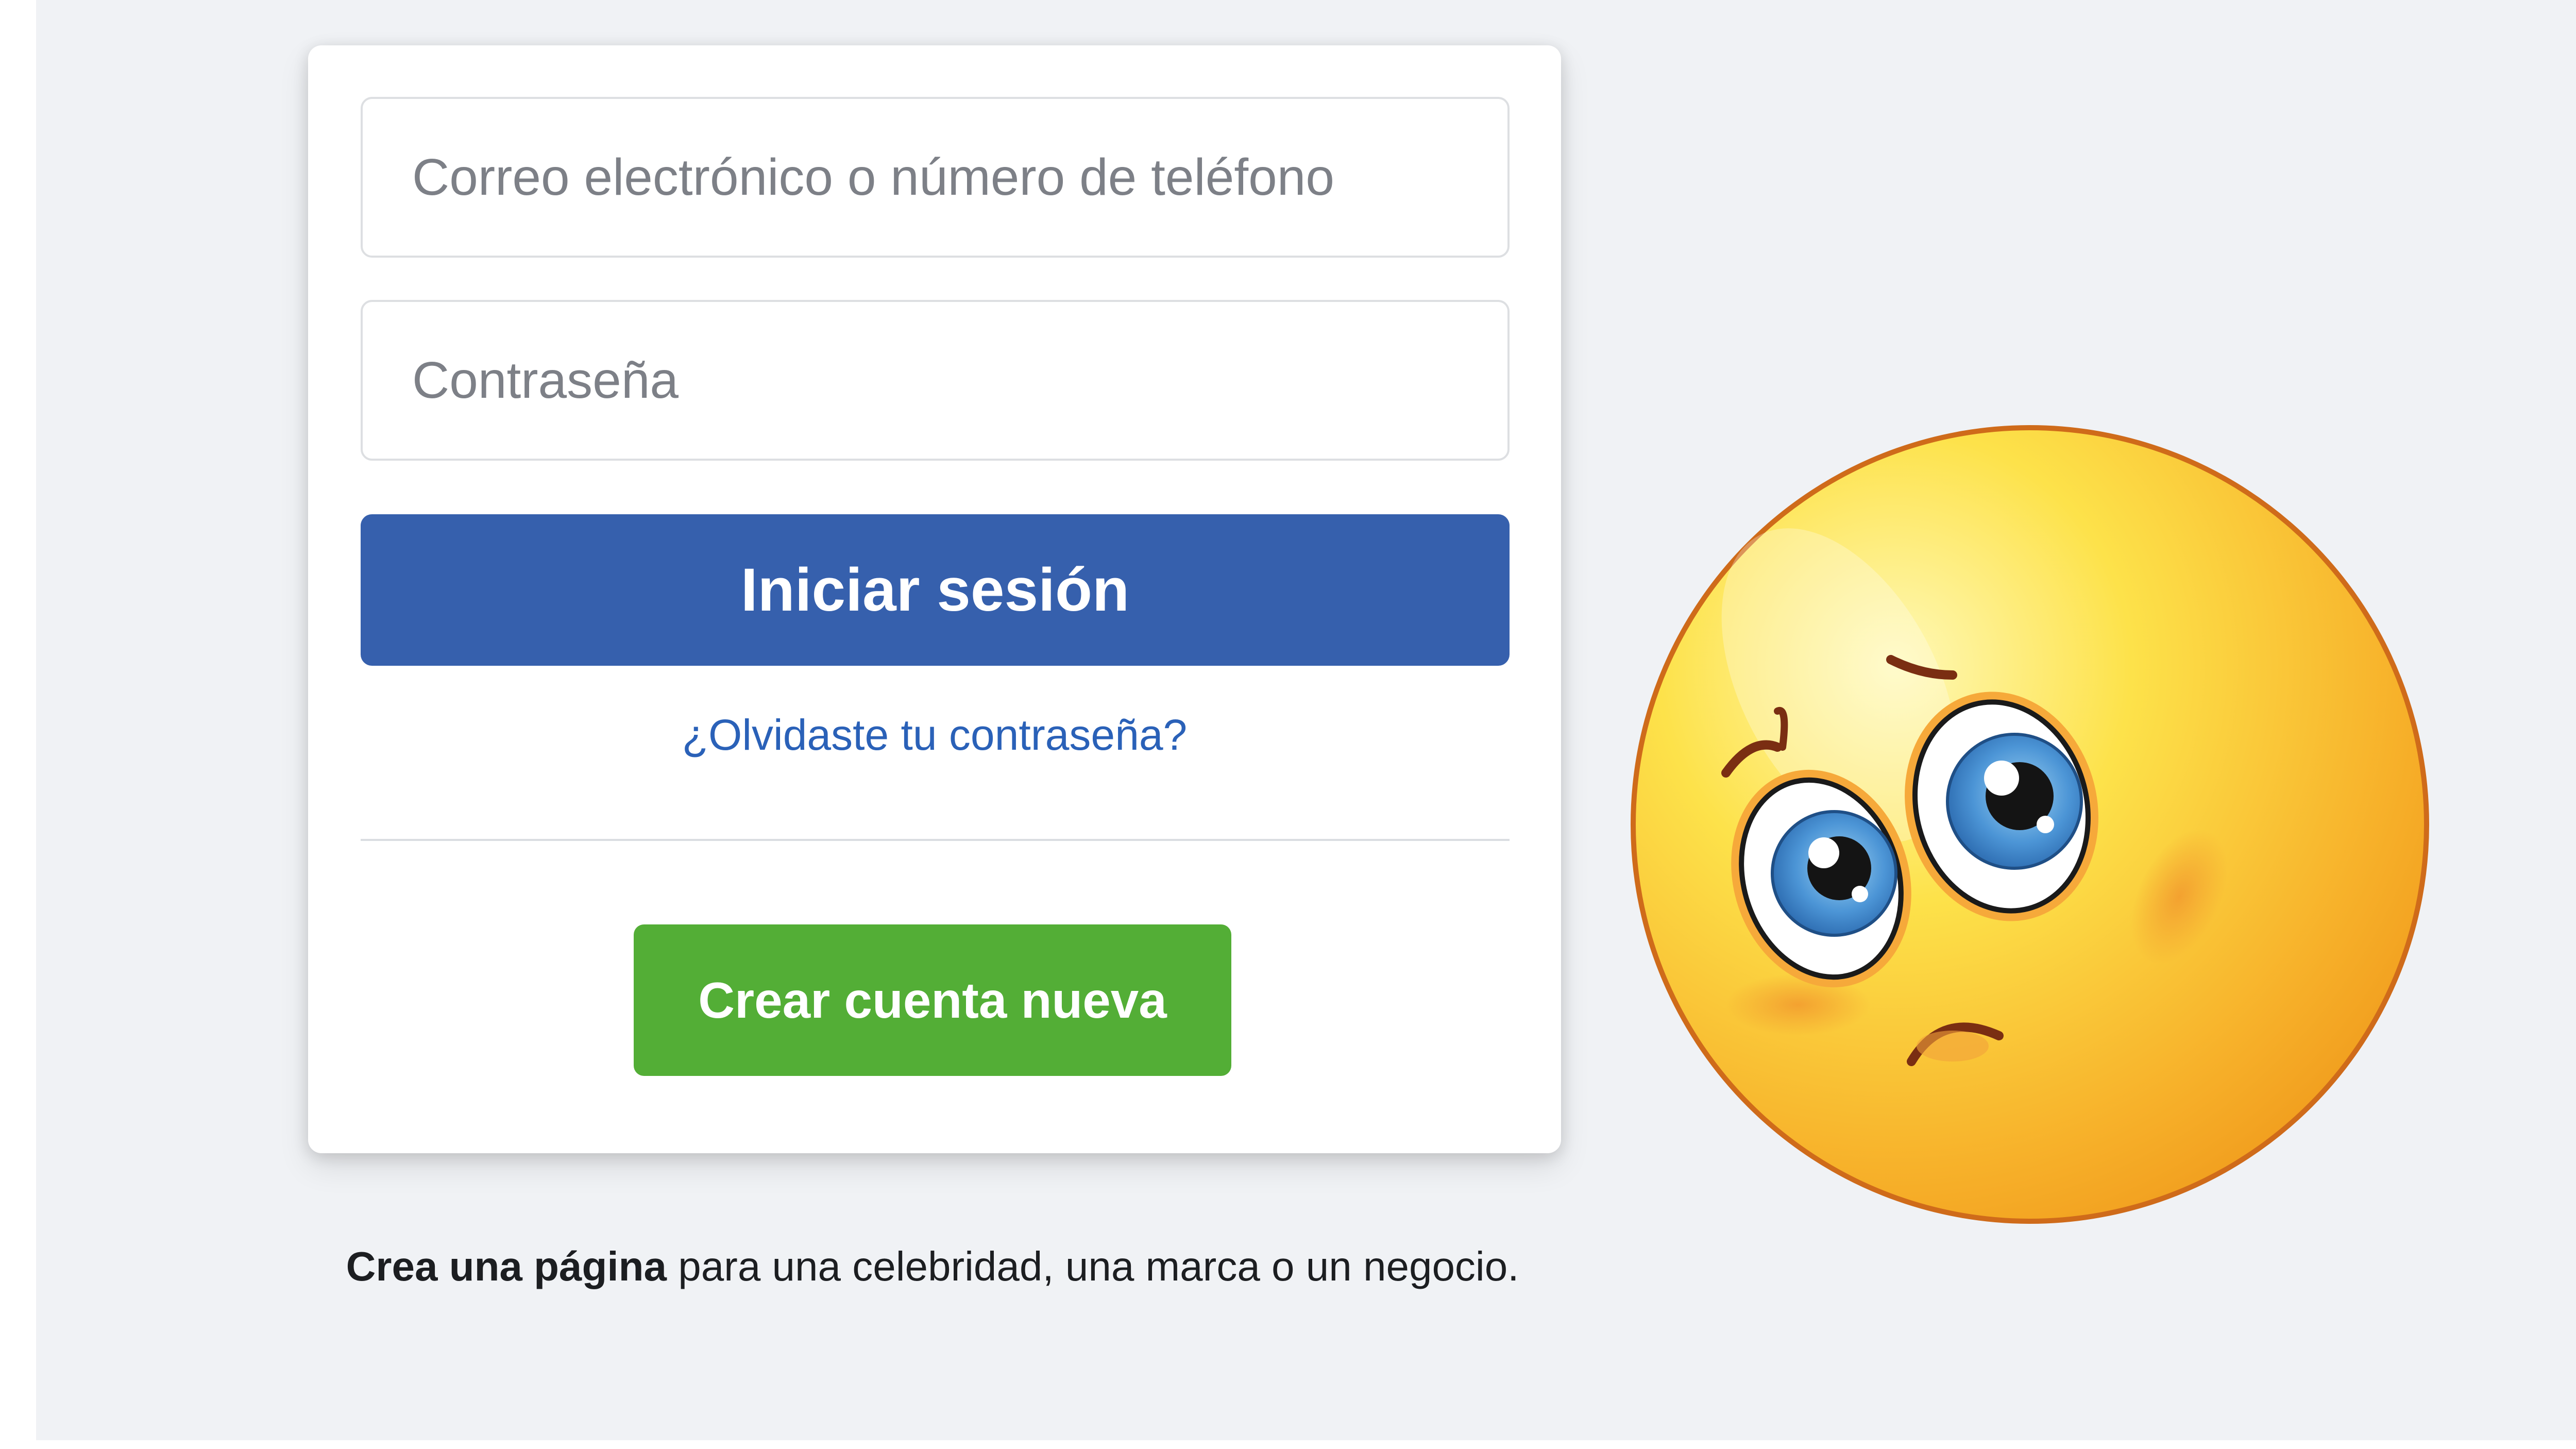 This screenshot has width=2576, height=1449. Describe the element at coordinates (935, 590) in the screenshot. I see `login-button: Iniciar sesión` at that location.